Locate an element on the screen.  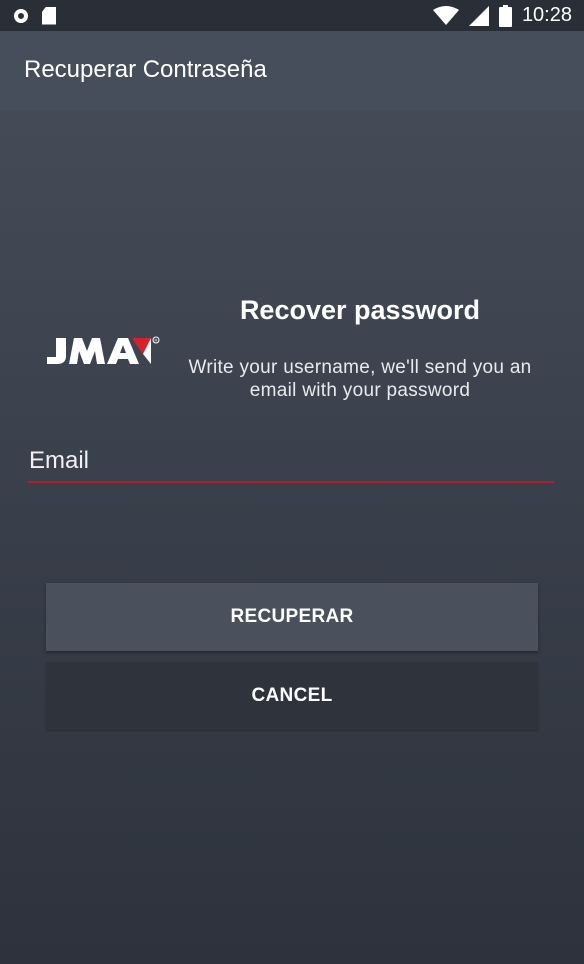
recover-button: RECUPERAR is located at coordinates (292, 617).